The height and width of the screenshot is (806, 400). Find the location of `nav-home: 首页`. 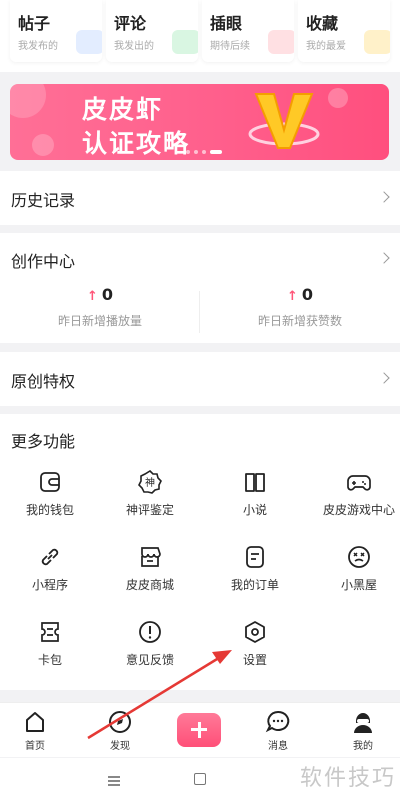

nav-home: 首页 is located at coordinates (35, 730).